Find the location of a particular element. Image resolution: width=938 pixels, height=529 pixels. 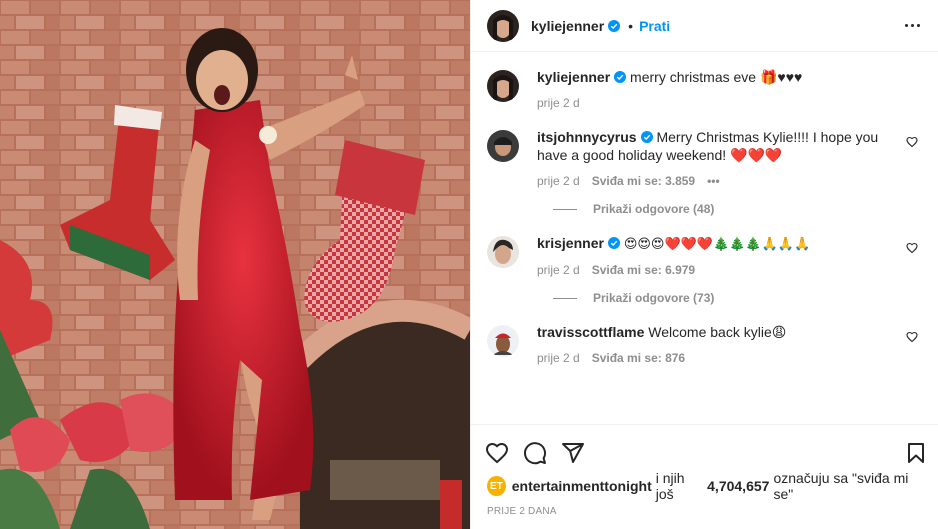

view-replies-button: Prikaži odgovore (48) is located at coordinates (737, 209).